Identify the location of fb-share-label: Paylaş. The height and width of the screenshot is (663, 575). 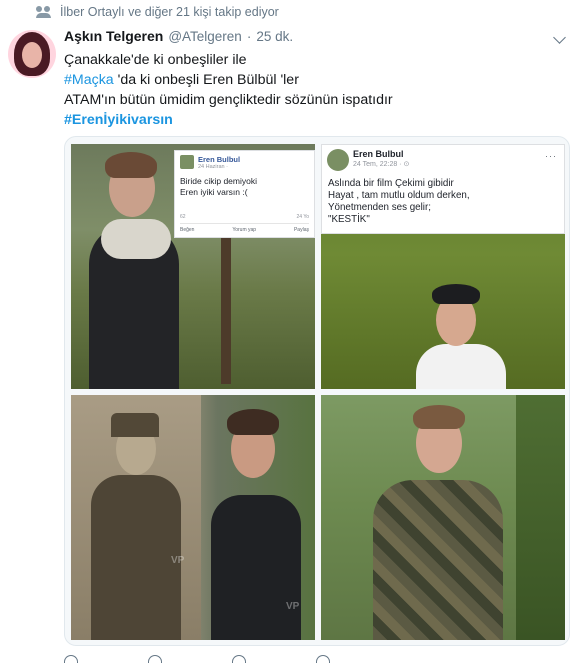
(301, 230).